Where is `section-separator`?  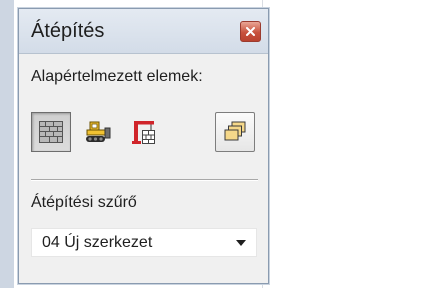
section-separator is located at coordinates (144, 179).